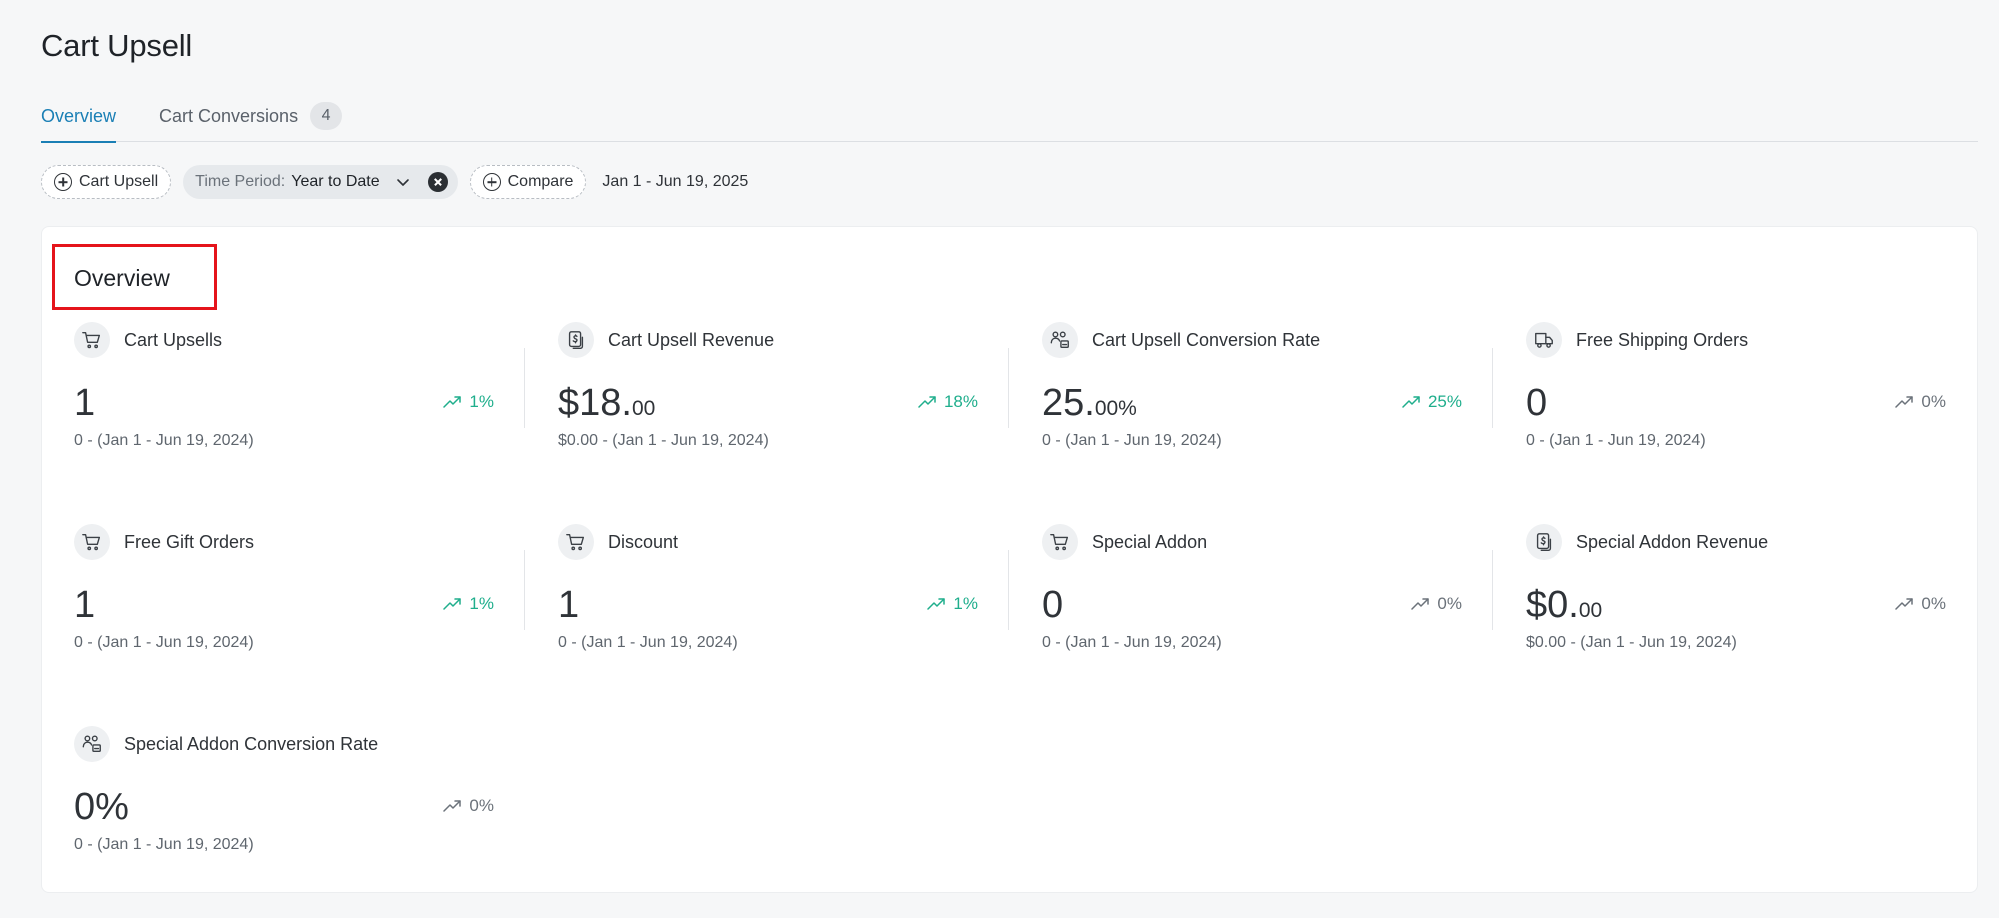  What do you see at coordinates (960, 401) in the screenshot?
I see `metric-delta-value: 18%` at bounding box center [960, 401].